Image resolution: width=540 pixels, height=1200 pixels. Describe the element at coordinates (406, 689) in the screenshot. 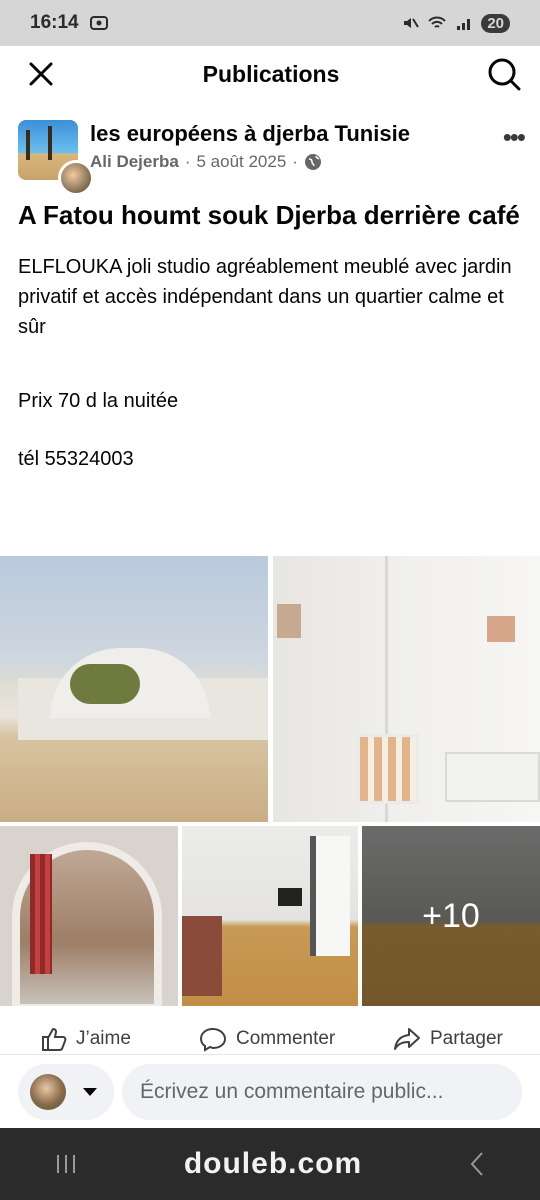

I see `photo-room-corner` at that location.